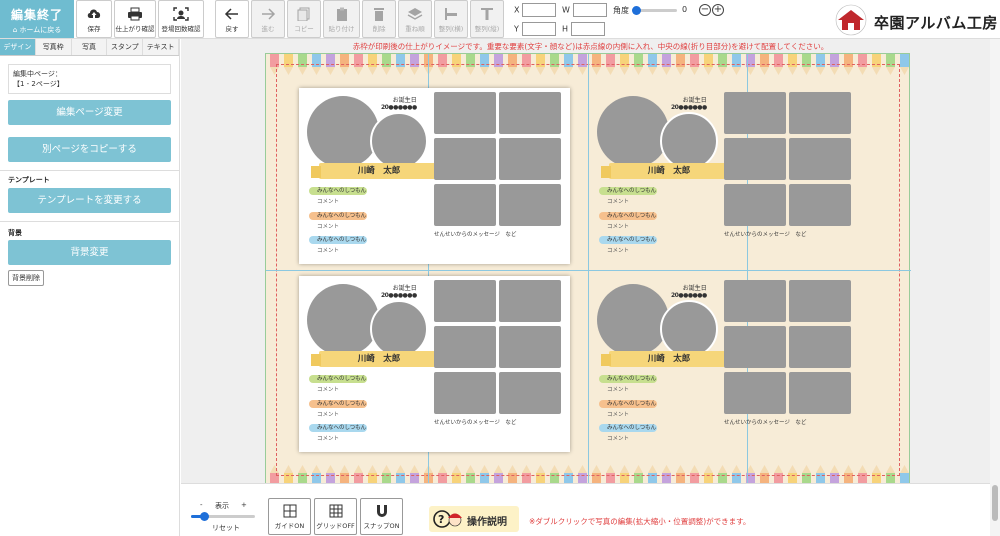 The height and width of the screenshot is (536, 1000). I want to click on save-button: 保存, so click(94, 19).